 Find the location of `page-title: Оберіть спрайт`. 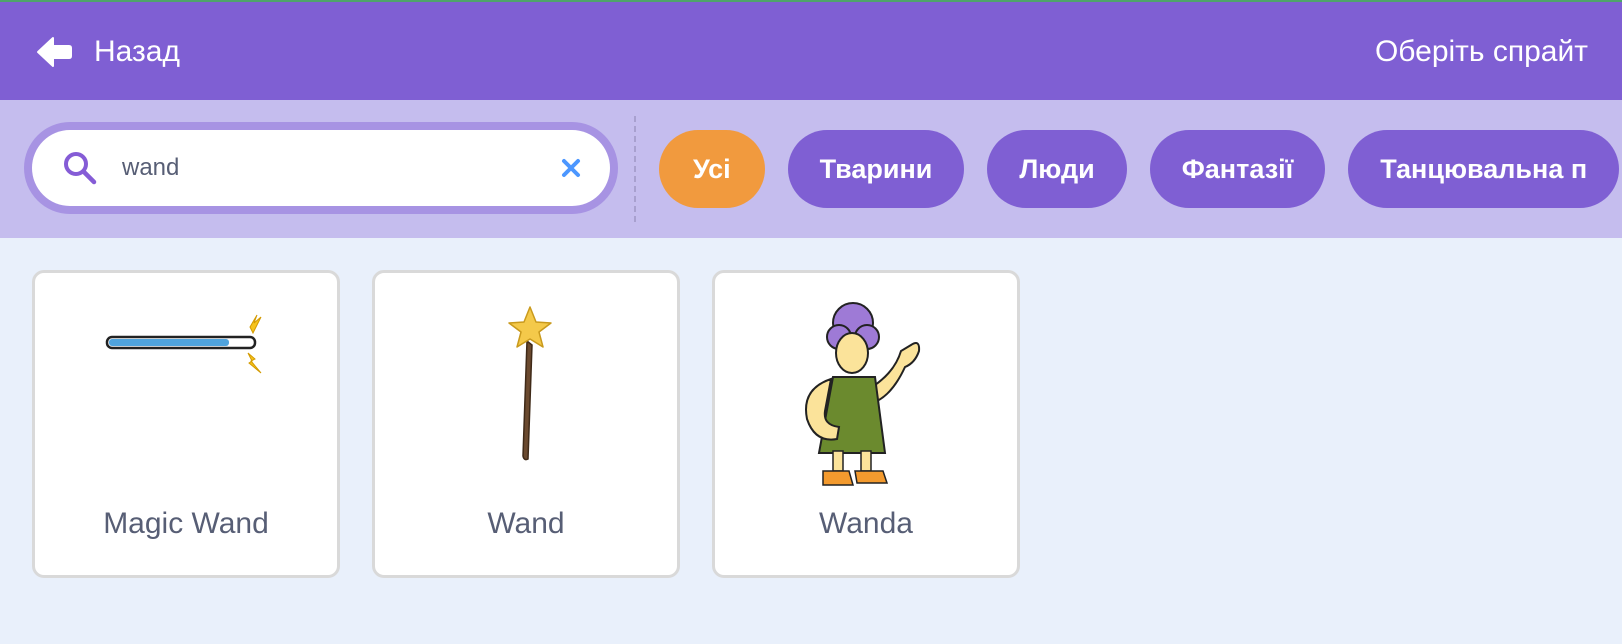

page-title: Оберіть спрайт is located at coordinates (1481, 51).